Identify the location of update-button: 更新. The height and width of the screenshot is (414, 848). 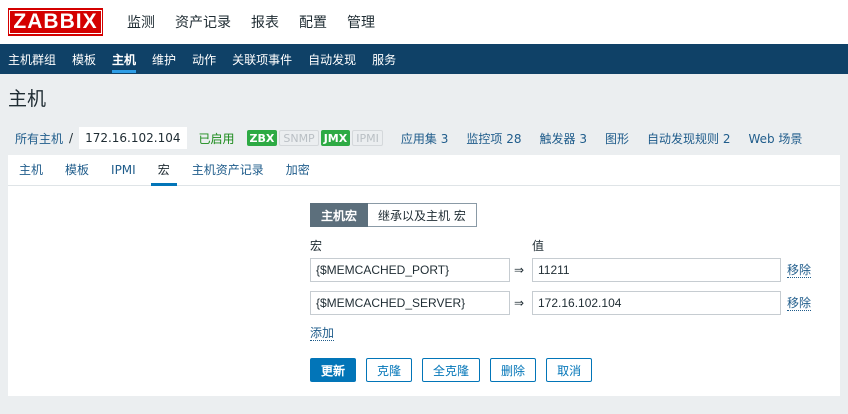
(333, 370).